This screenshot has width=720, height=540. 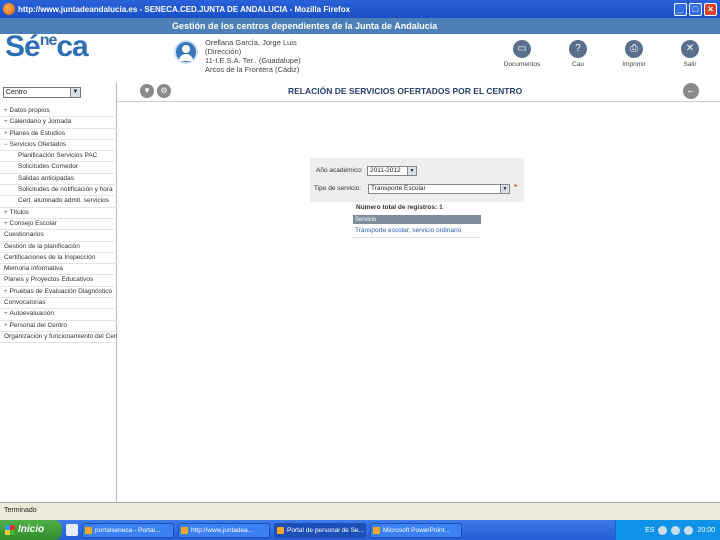 I want to click on sidebar-menu-item: + Datos propios, so click(x=58, y=112).